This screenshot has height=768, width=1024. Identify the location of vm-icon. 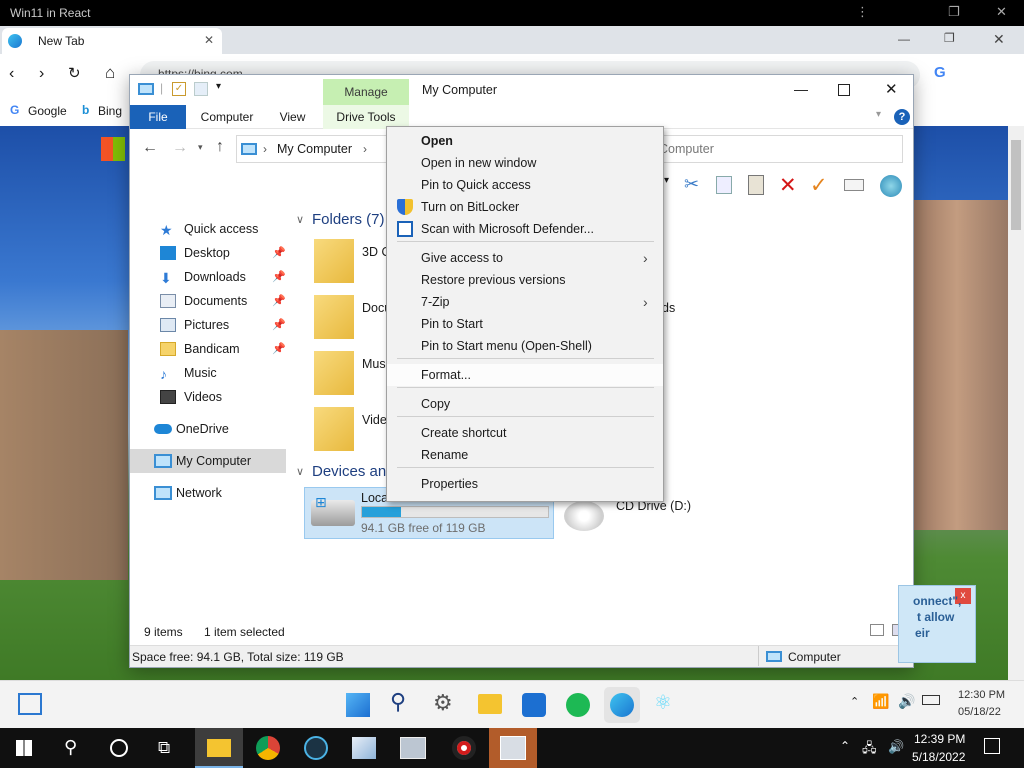
(513, 748).